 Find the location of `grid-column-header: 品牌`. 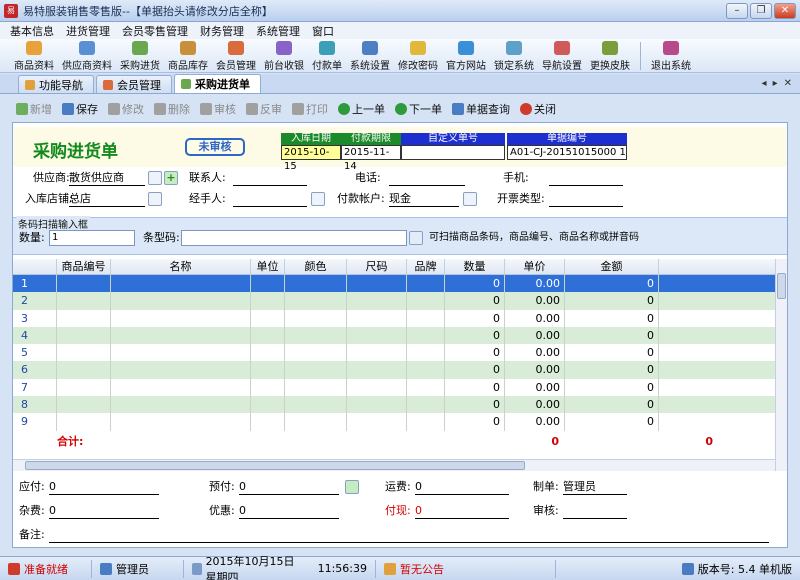

grid-column-header: 品牌 is located at coordinates (426, 266).